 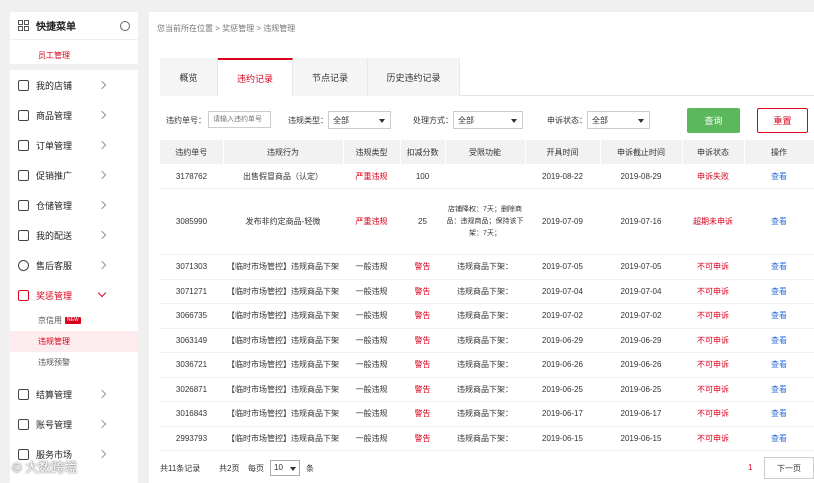 What do you see at coordinates (433, 120) in the screenshot?
I see `handle-label: 处理方式：` at bounding box center [433, 120].